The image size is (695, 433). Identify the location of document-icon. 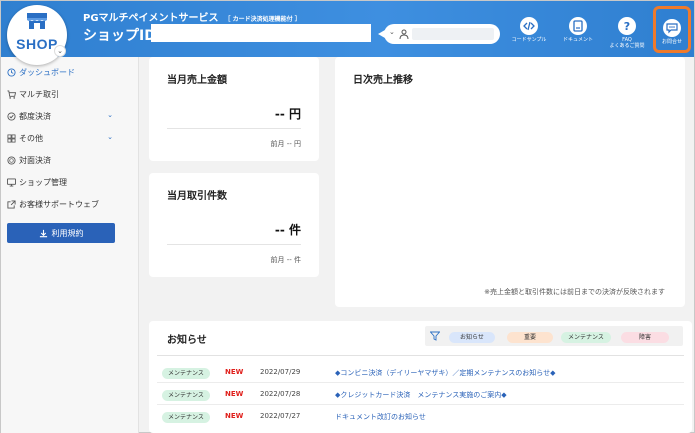
(578, 26).